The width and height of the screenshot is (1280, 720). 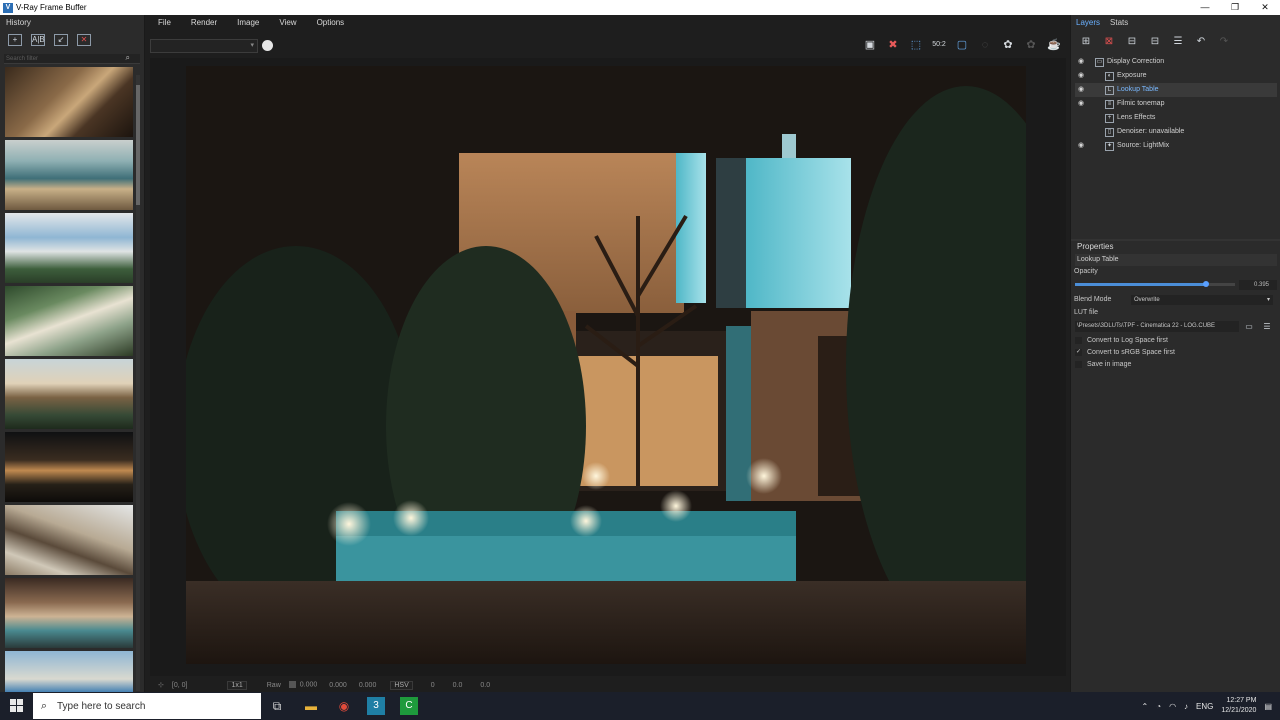 What do you see at coordinates (1267, 326) in the screenshot?
I see `lut-list-icon: ☰` at bounding box center [1267, 326].